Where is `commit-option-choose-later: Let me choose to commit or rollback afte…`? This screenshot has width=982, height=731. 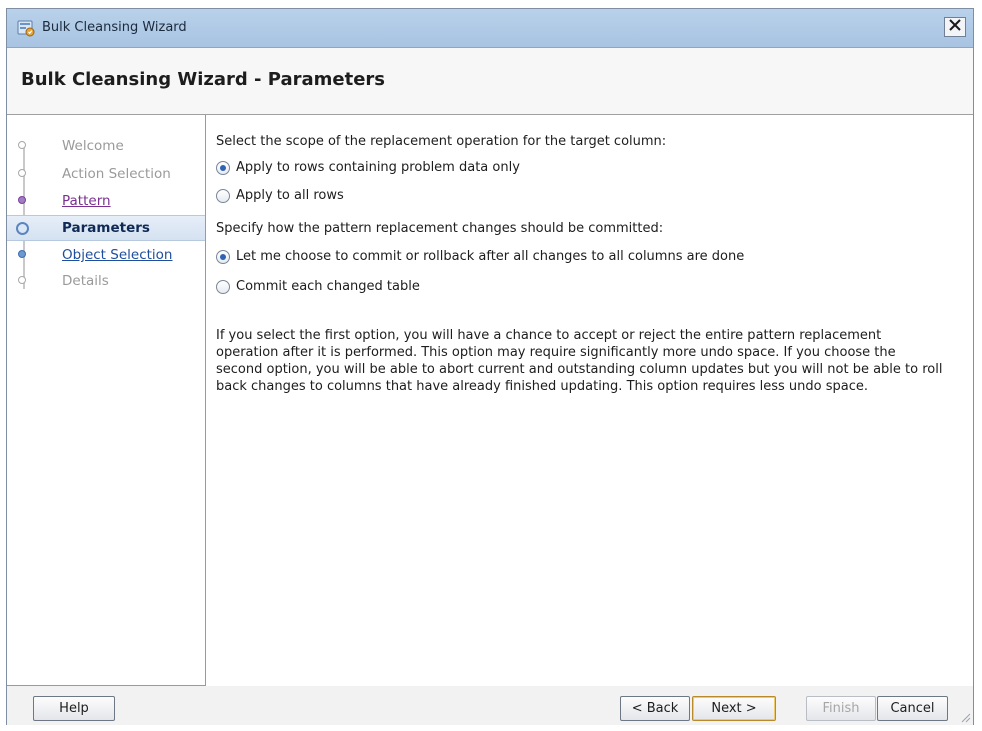 commit-option-choose-later: Let me choose to commit or rollback afte… is located at coordinates (480, 256).